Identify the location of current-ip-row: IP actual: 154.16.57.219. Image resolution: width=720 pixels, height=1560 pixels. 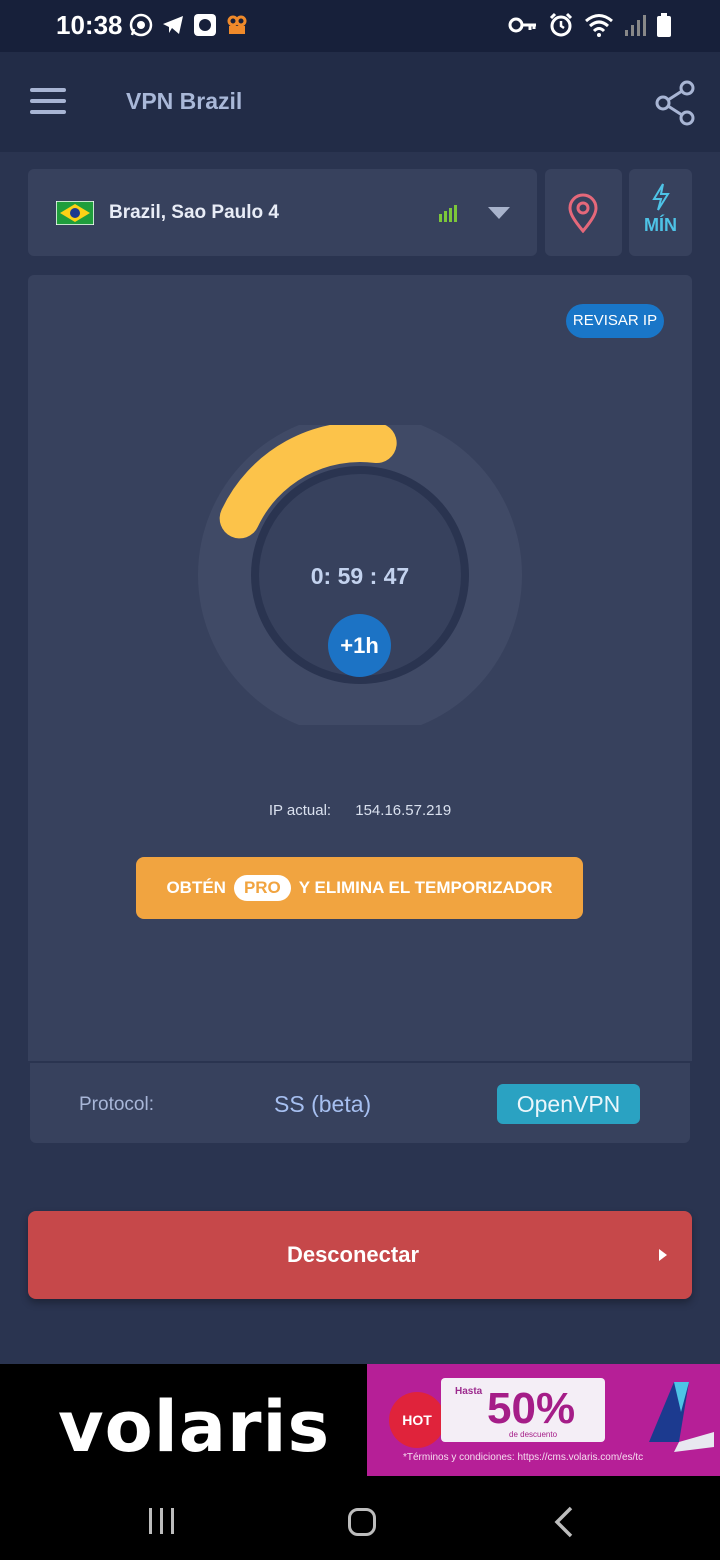
(360, 810).